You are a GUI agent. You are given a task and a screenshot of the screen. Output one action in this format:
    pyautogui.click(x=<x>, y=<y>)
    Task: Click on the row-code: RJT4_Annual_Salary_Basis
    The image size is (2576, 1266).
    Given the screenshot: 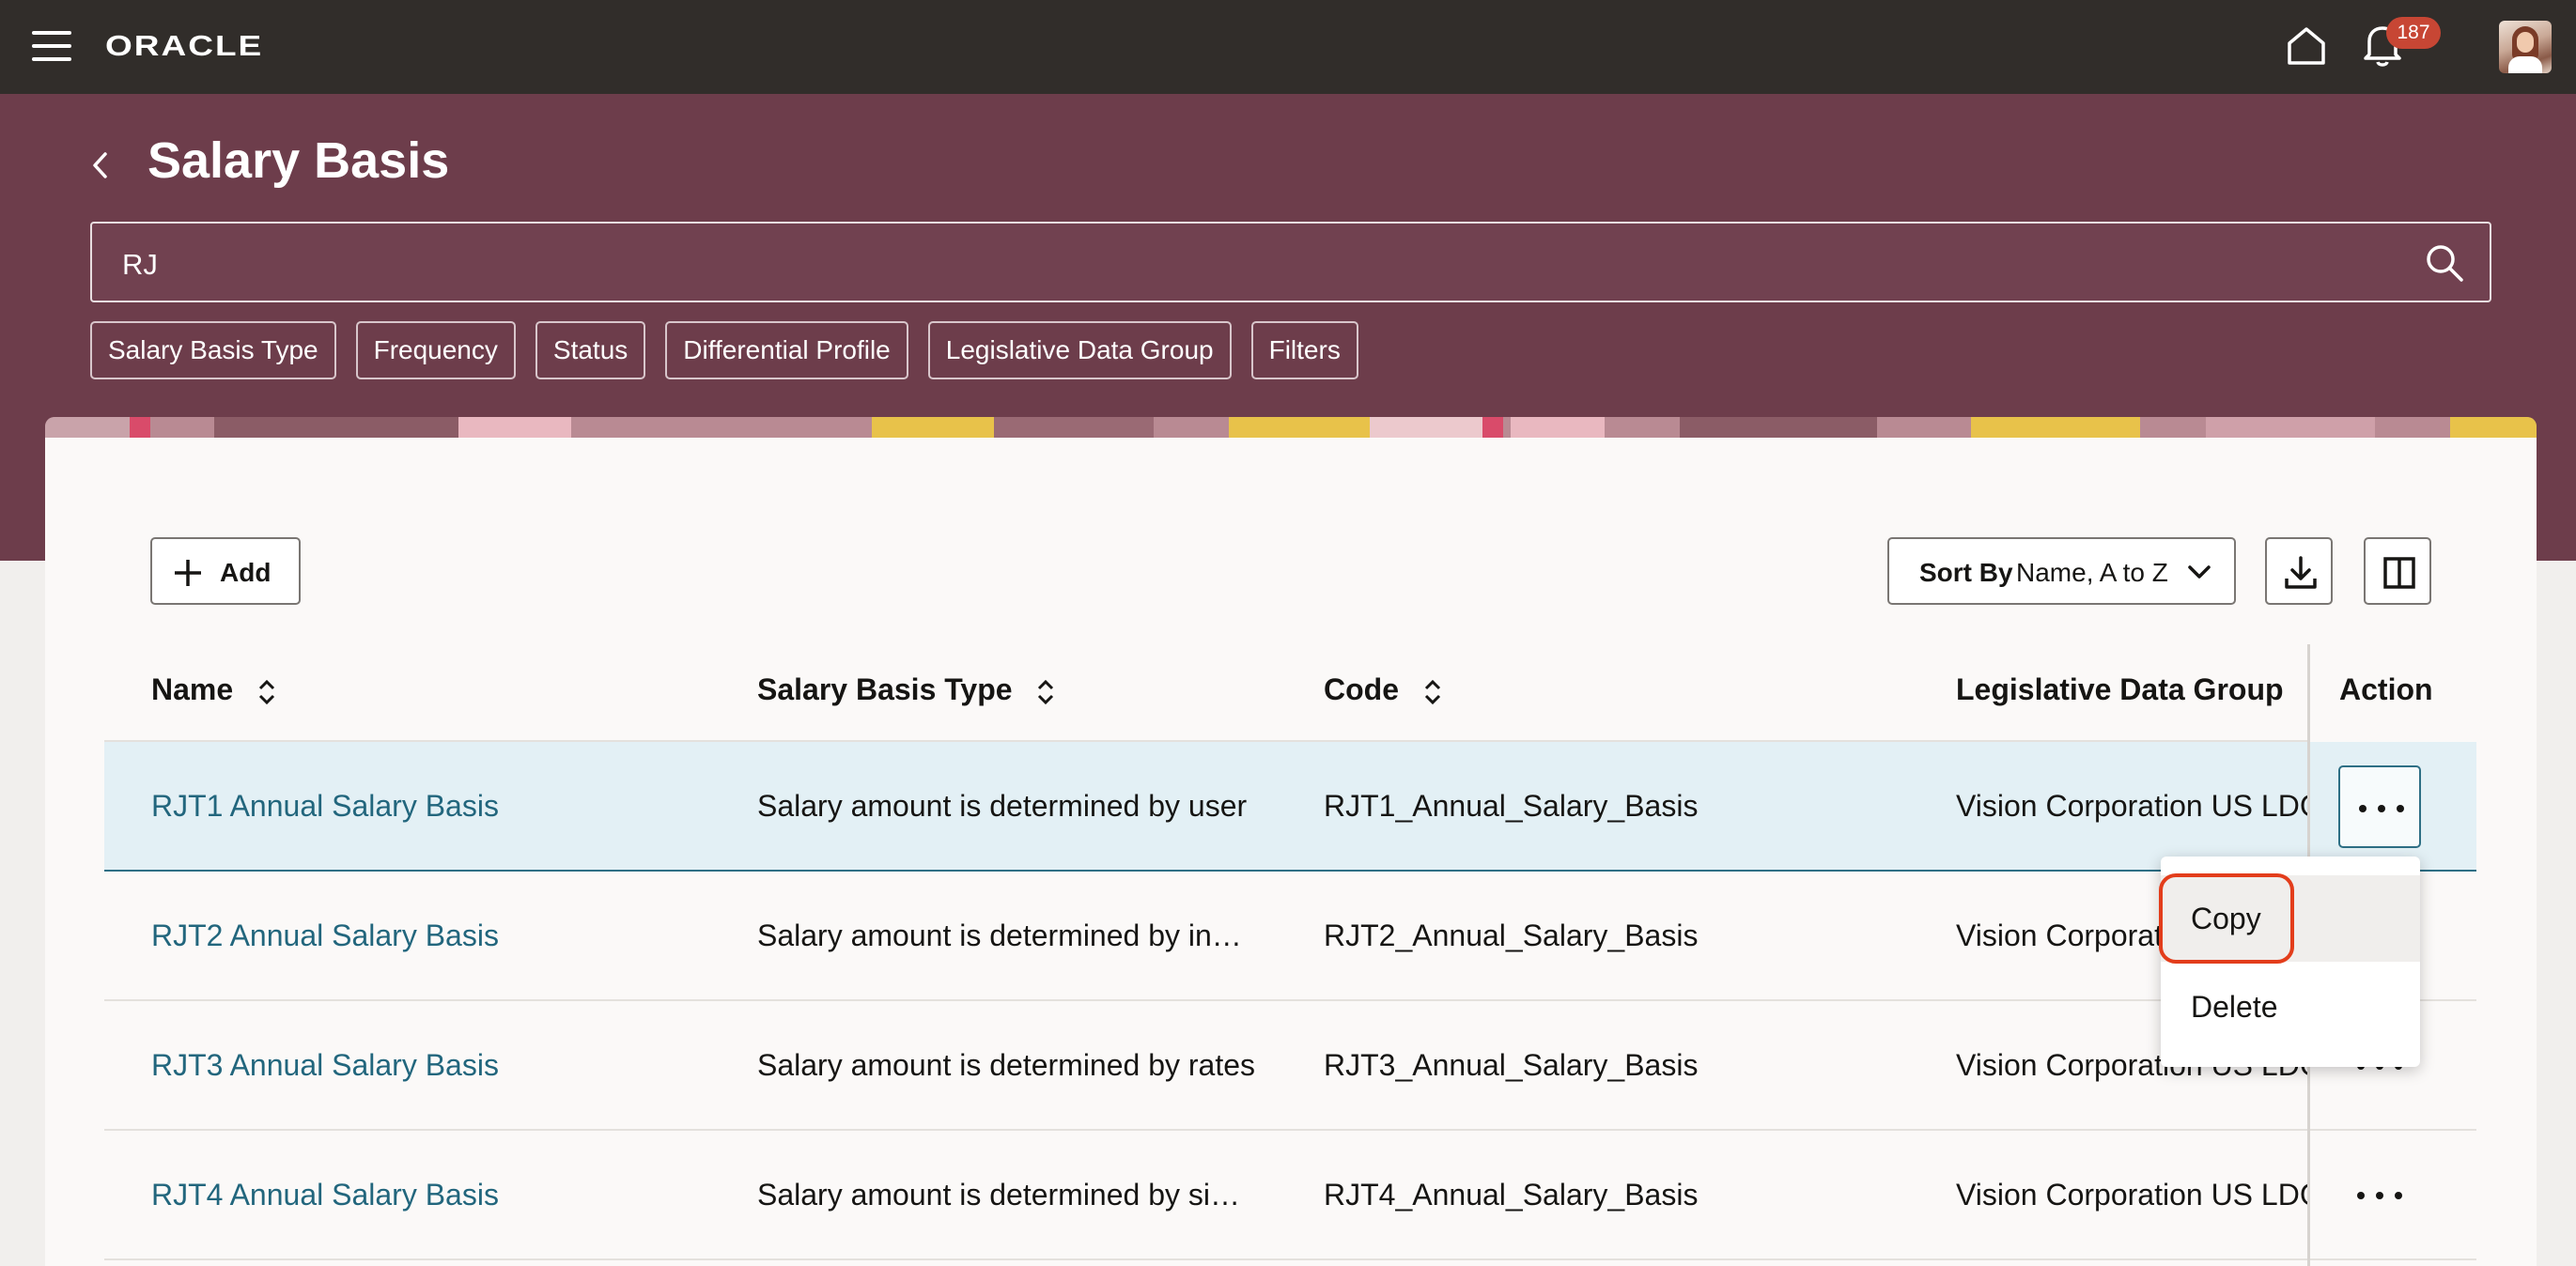 What is the action you would take?
    pyautogui.click(x=1512, y=1195)
    